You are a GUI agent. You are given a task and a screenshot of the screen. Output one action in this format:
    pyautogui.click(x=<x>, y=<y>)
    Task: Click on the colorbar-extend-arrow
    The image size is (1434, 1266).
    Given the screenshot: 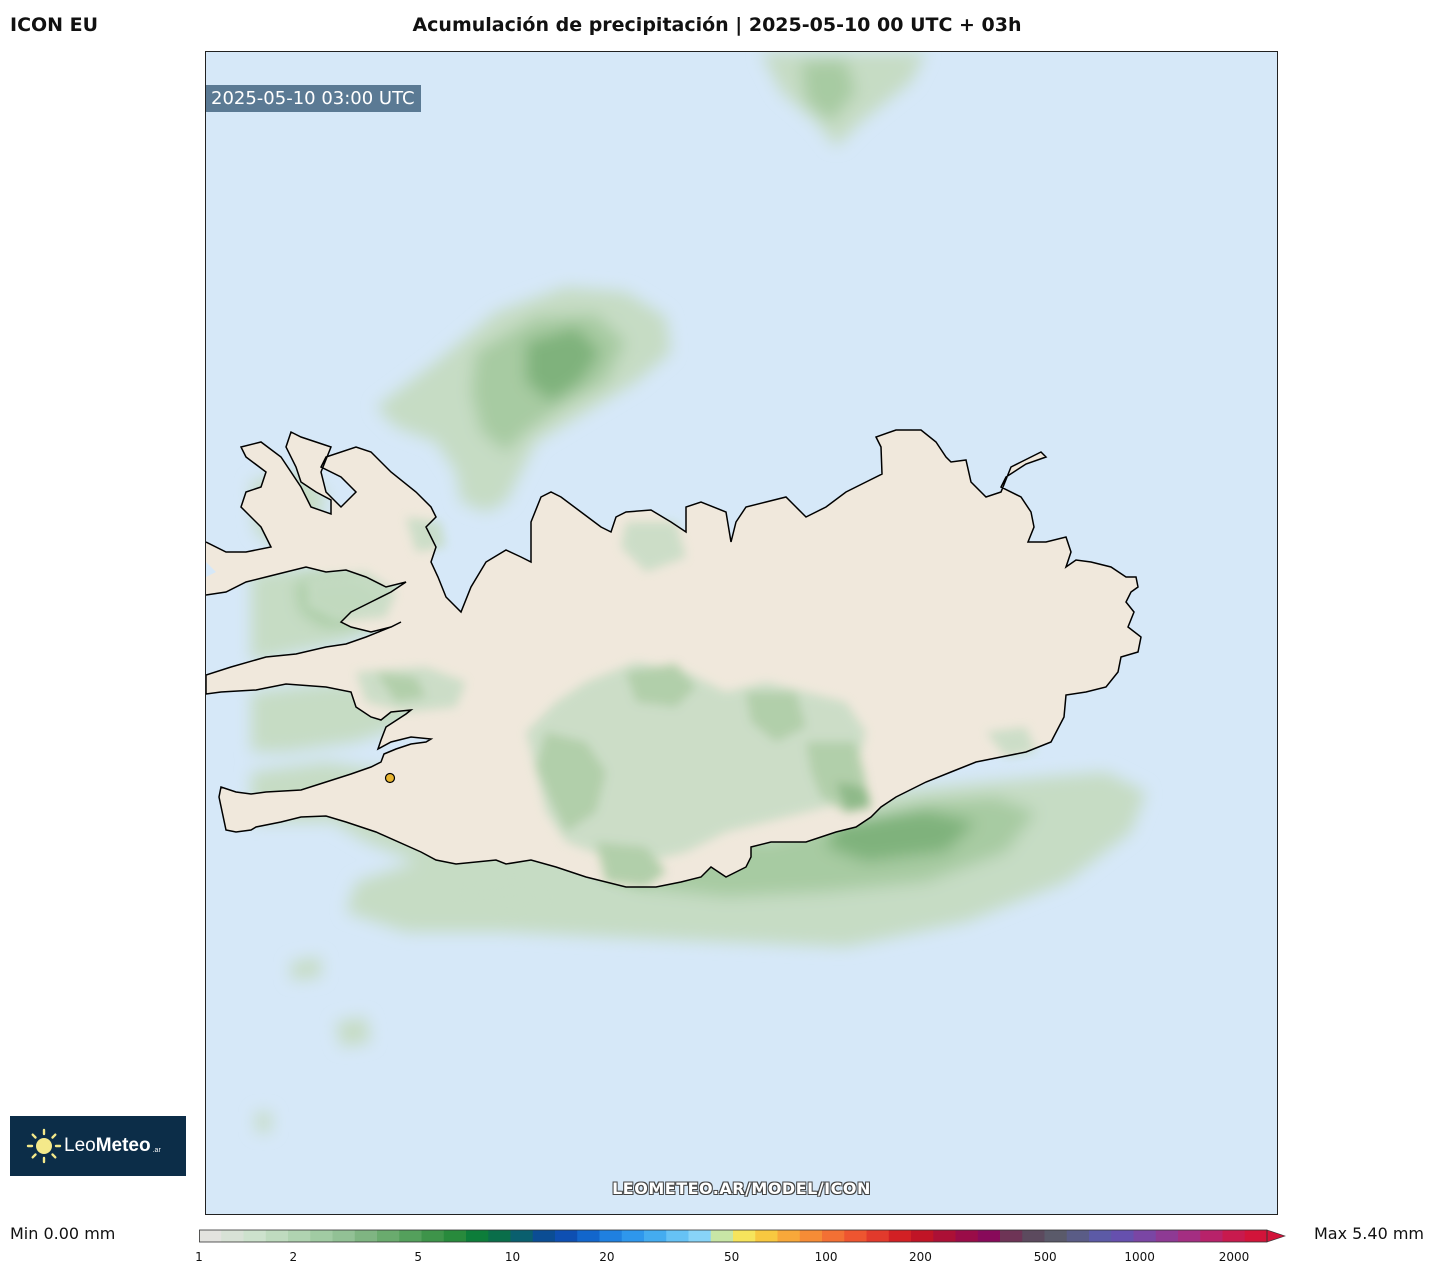 What is the action you would take?
    pyautogui.click(x=1276, y=1236)
    